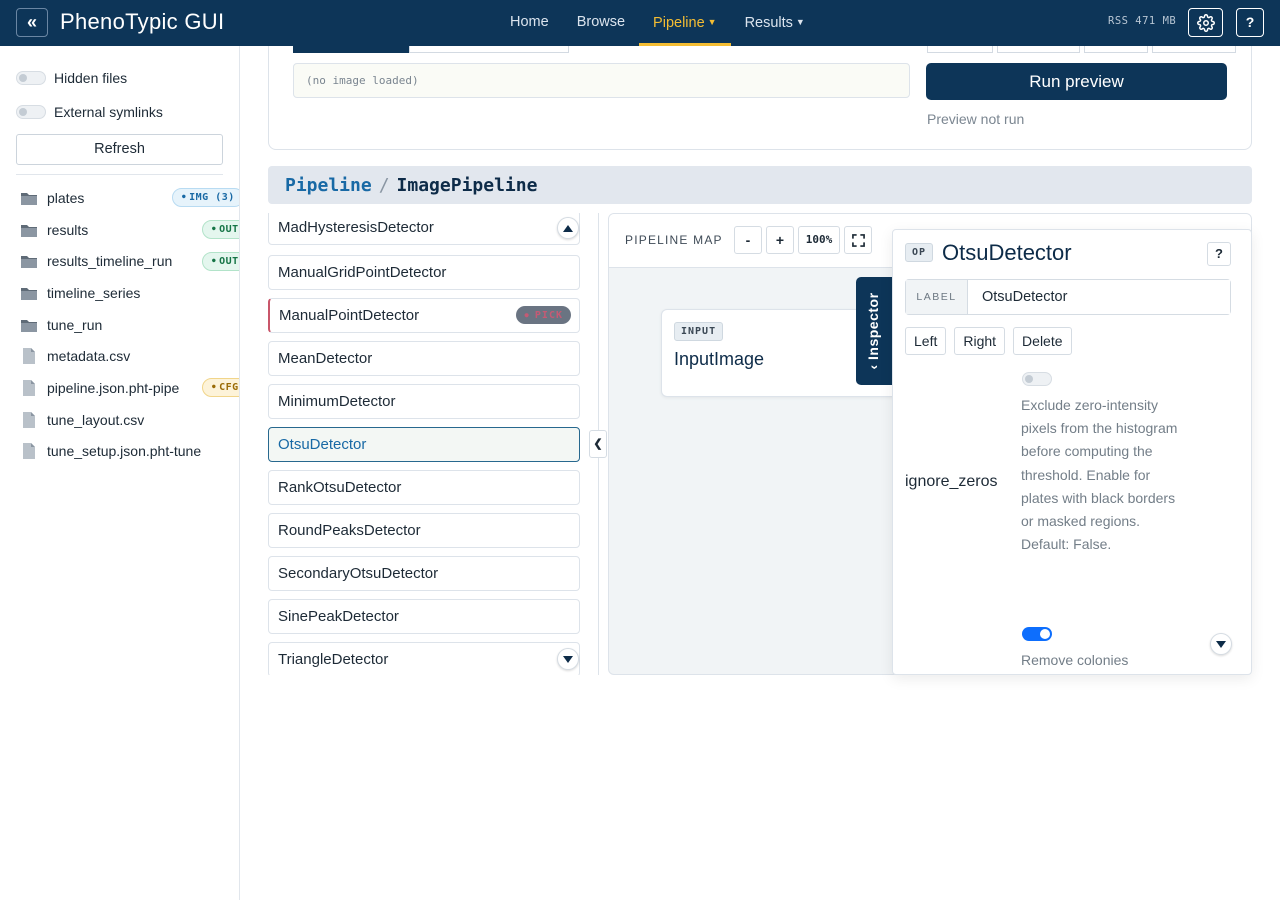  Describe the element at coordinates (66, 197) in the screenshot. I see `file-name: plates` at that location.